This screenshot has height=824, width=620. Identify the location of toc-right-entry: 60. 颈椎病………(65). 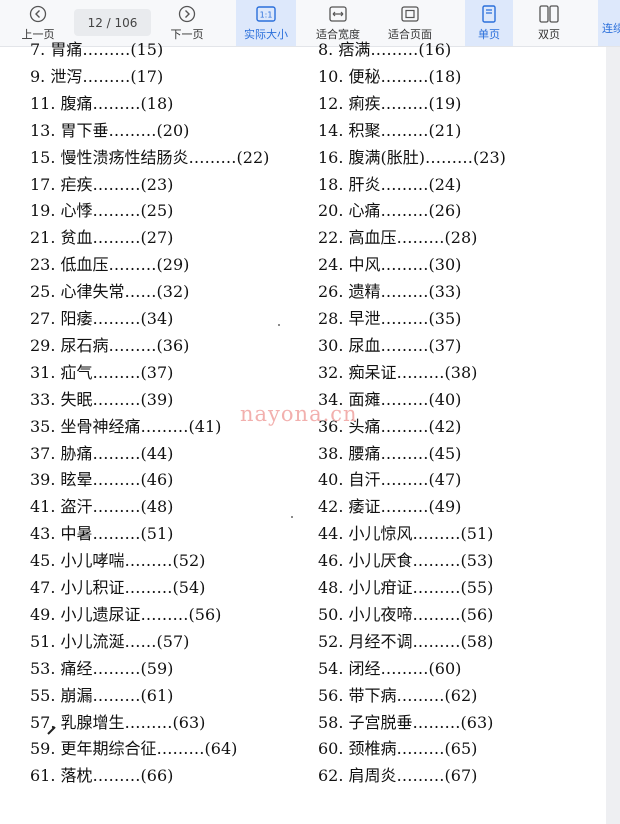
(398, 749).